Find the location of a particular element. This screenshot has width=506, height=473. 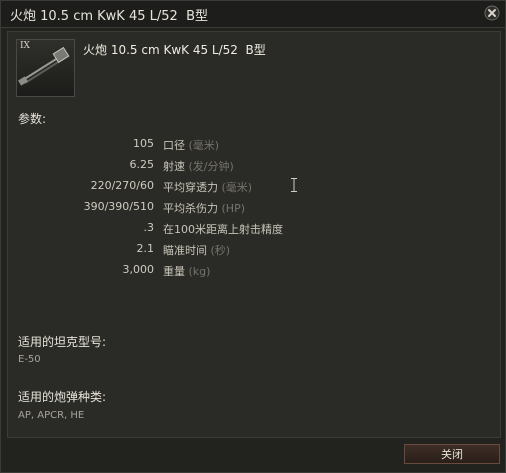

param-name: 射速 (发/分钟) is located at coordinates (198, 166).